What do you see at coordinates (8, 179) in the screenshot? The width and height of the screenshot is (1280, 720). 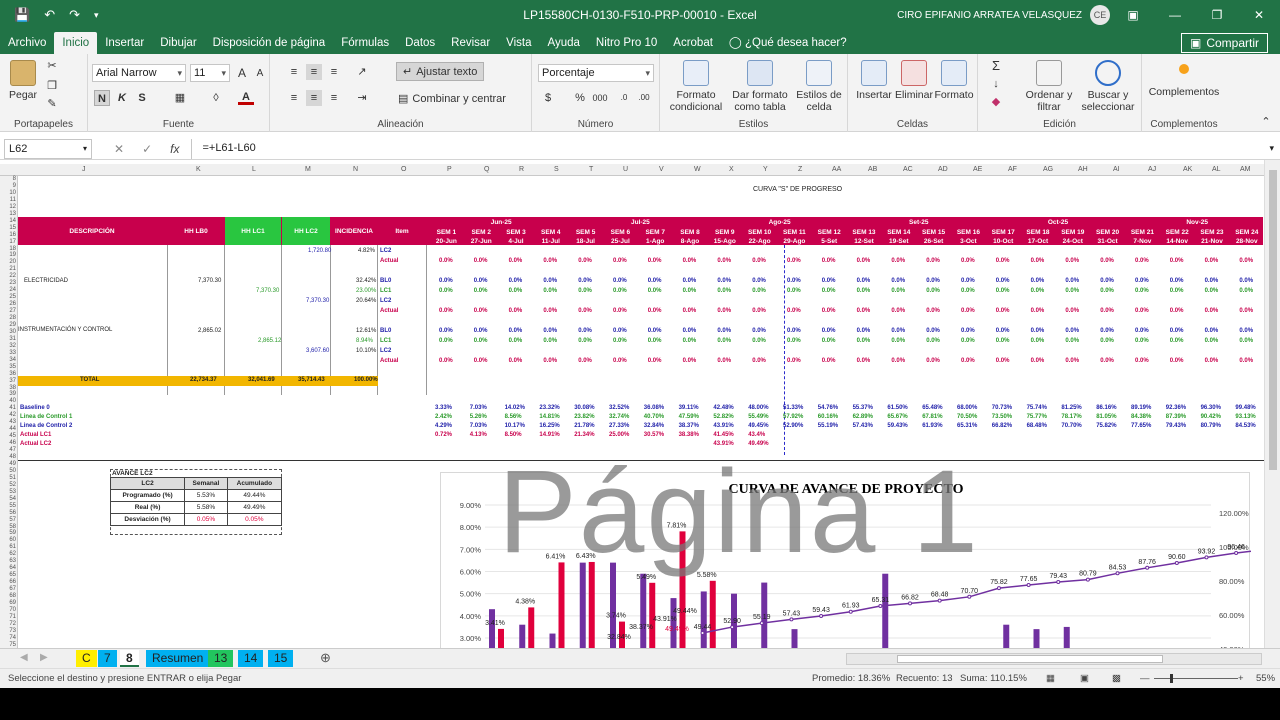 I see `row-header: 8` at bounding box center [8, 179].